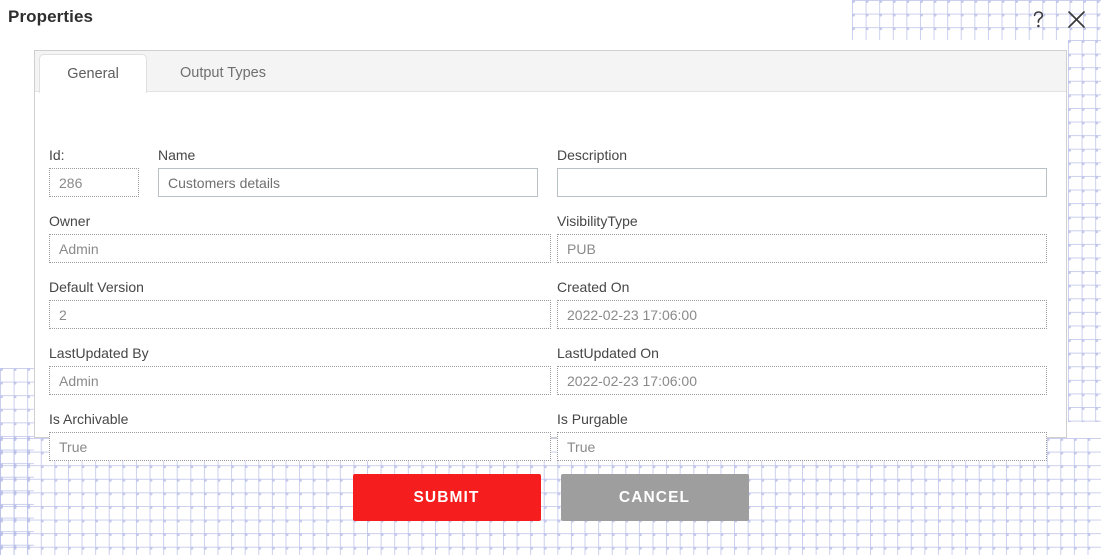  Describe the element at coordinates (70, 221) in the screenshot. I see `field-owner-label: Owner` at that location.